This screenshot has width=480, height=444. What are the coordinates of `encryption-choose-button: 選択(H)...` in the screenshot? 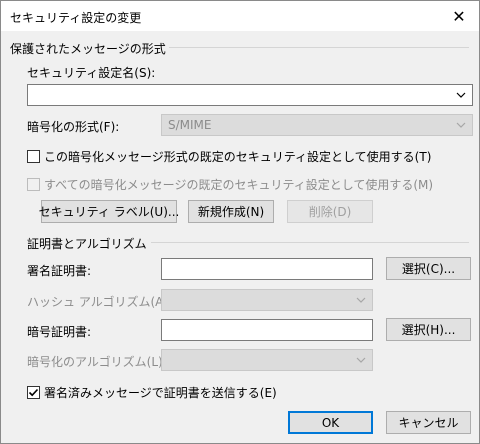 It's located at (428, 329).